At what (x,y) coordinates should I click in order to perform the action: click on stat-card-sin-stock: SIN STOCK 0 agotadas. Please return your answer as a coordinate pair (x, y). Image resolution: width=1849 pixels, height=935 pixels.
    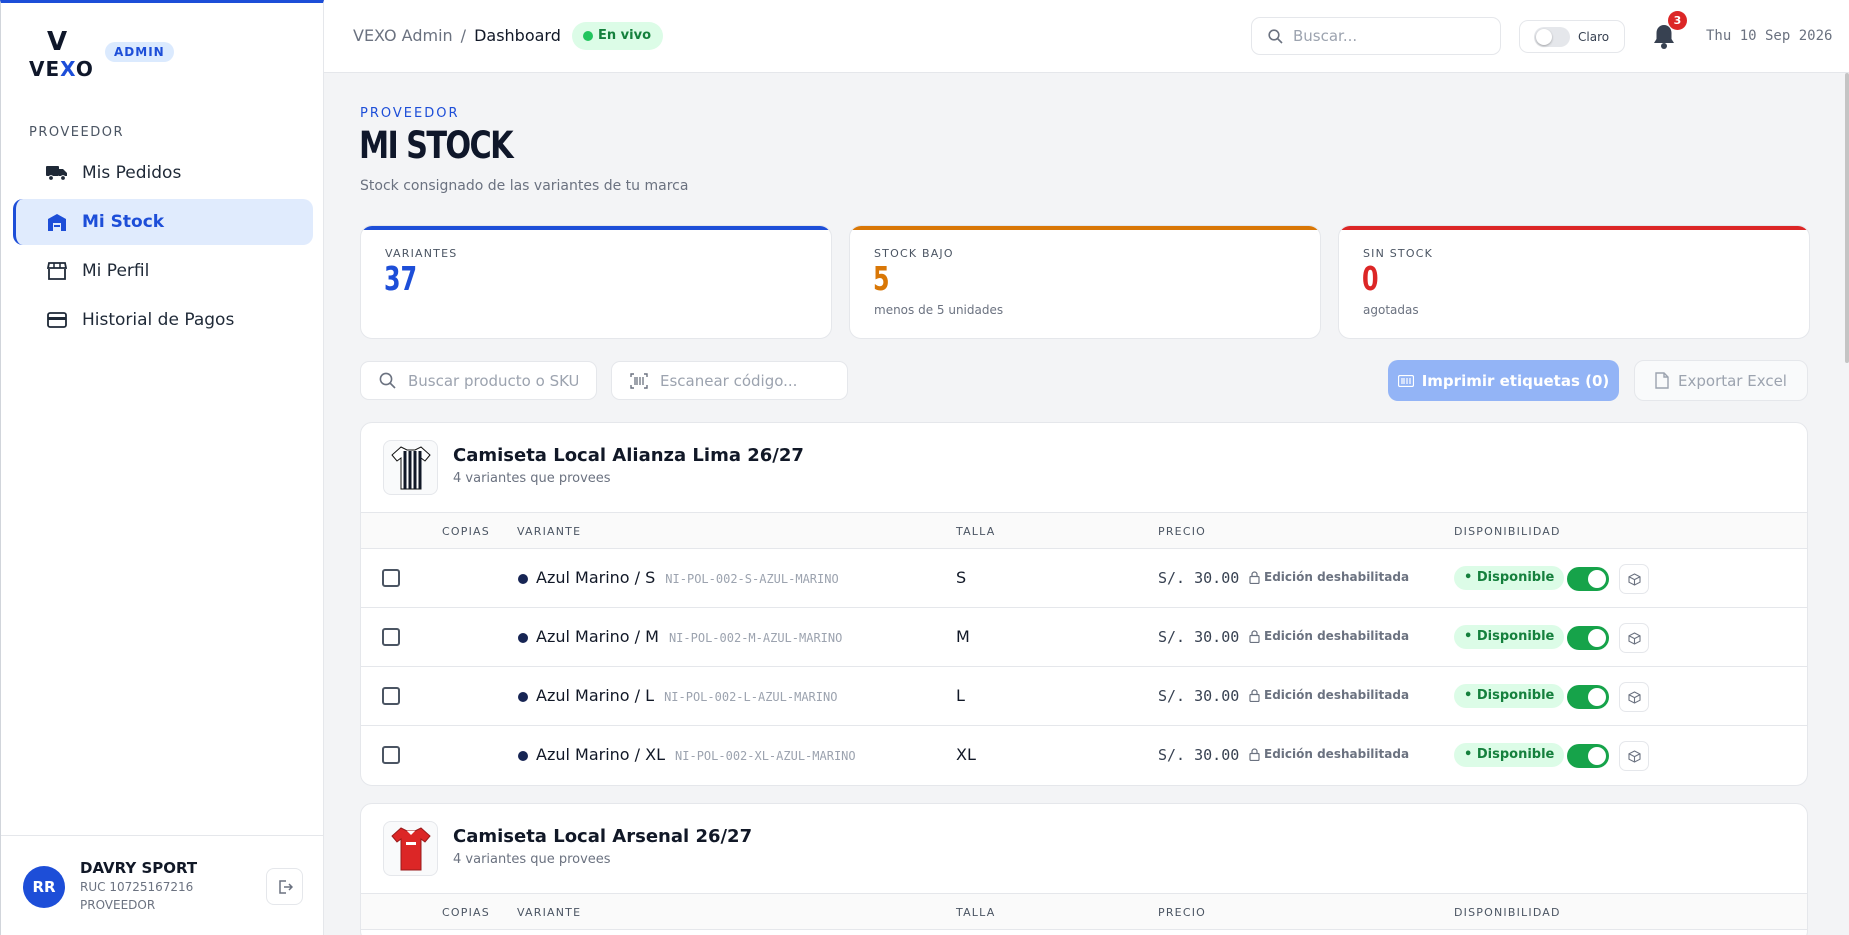
    Looking at the image, I should click on (1574, 282).